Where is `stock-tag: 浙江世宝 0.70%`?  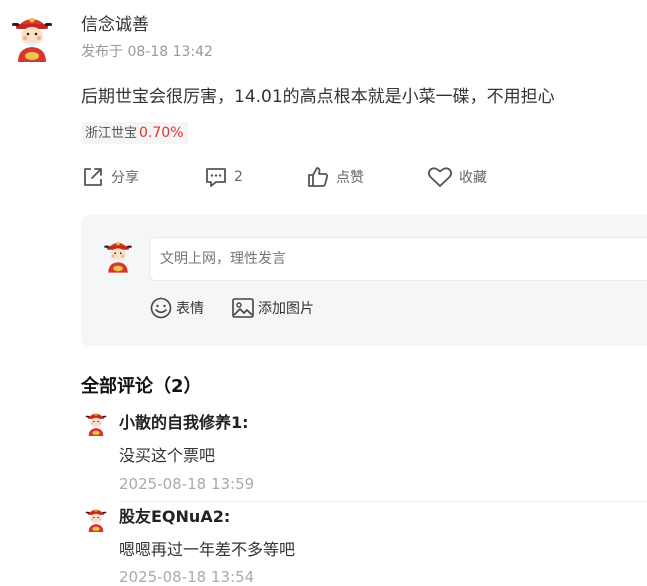 stock-tag: 浙江世宝 0.70% is located at coordinates (134, 133).